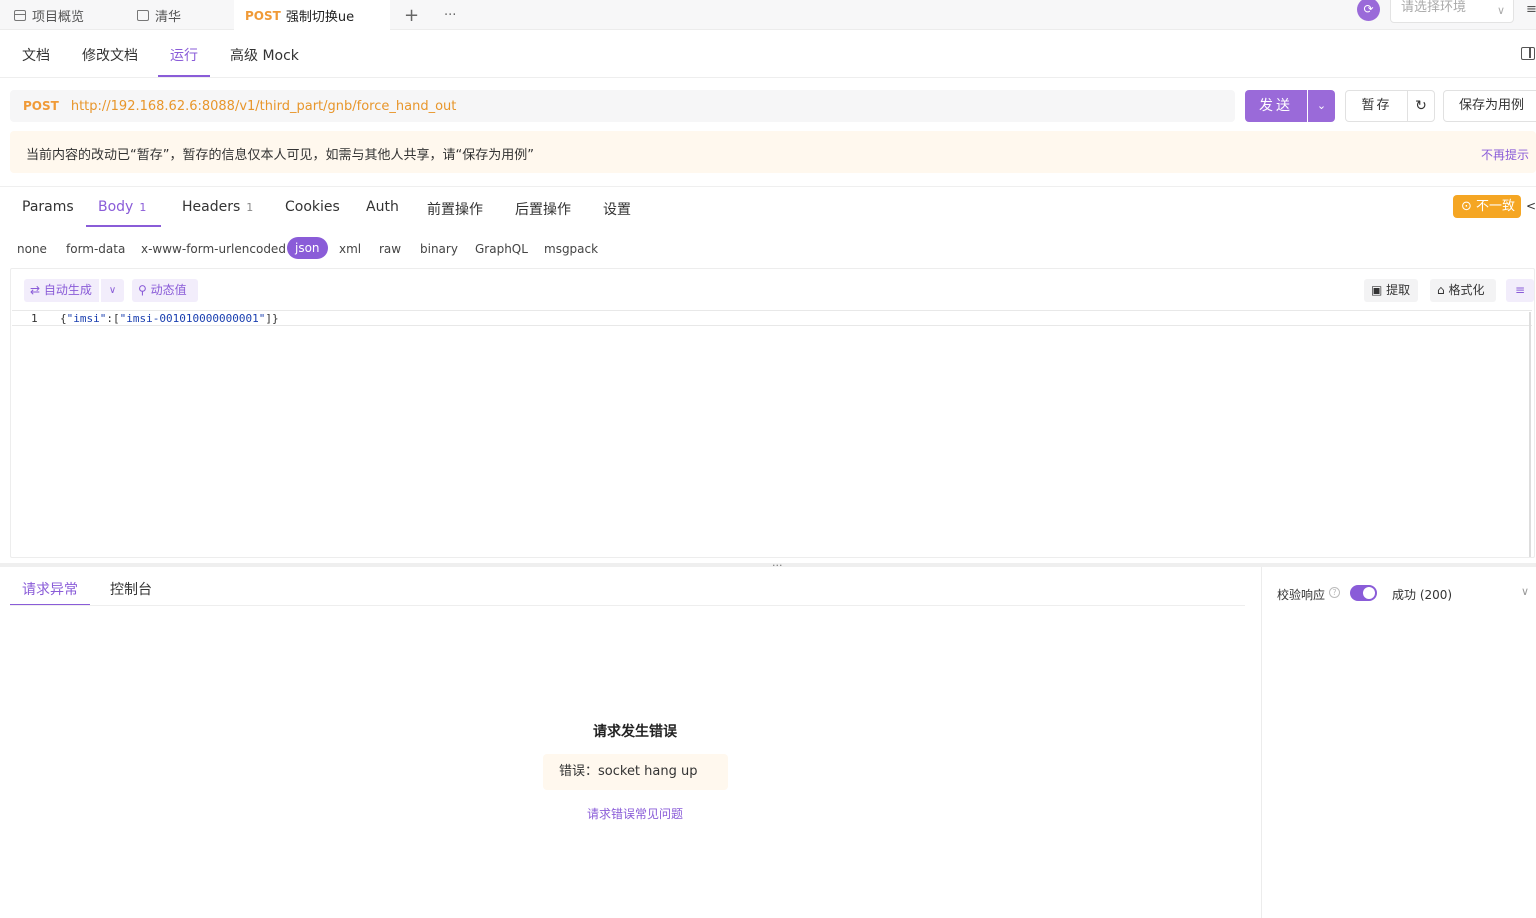 Image resolution: width=1536 pixels, height=918 pixels. Describe the element at coordinates (143, 15) in the screenshot. I see `folder-icon` at that location.